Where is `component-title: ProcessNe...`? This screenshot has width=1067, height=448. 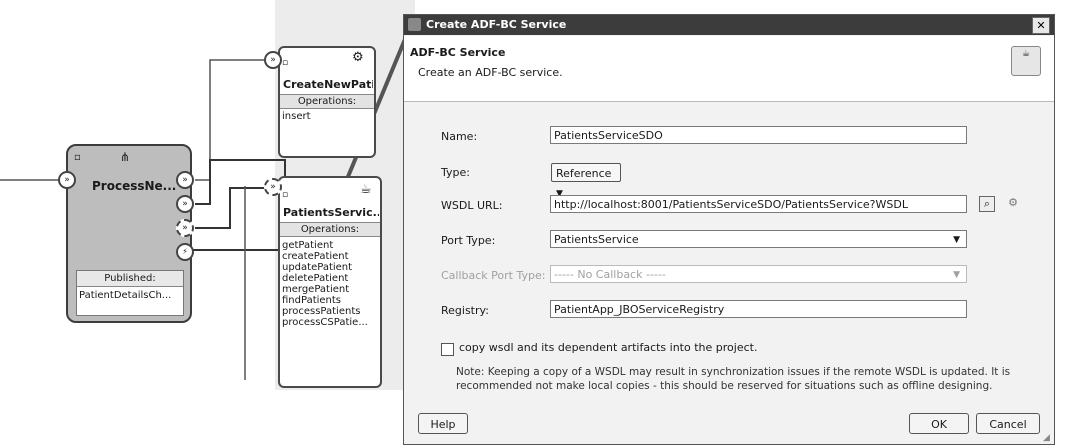
component-title: ProcessNe... is located at coordinates (134, 186).